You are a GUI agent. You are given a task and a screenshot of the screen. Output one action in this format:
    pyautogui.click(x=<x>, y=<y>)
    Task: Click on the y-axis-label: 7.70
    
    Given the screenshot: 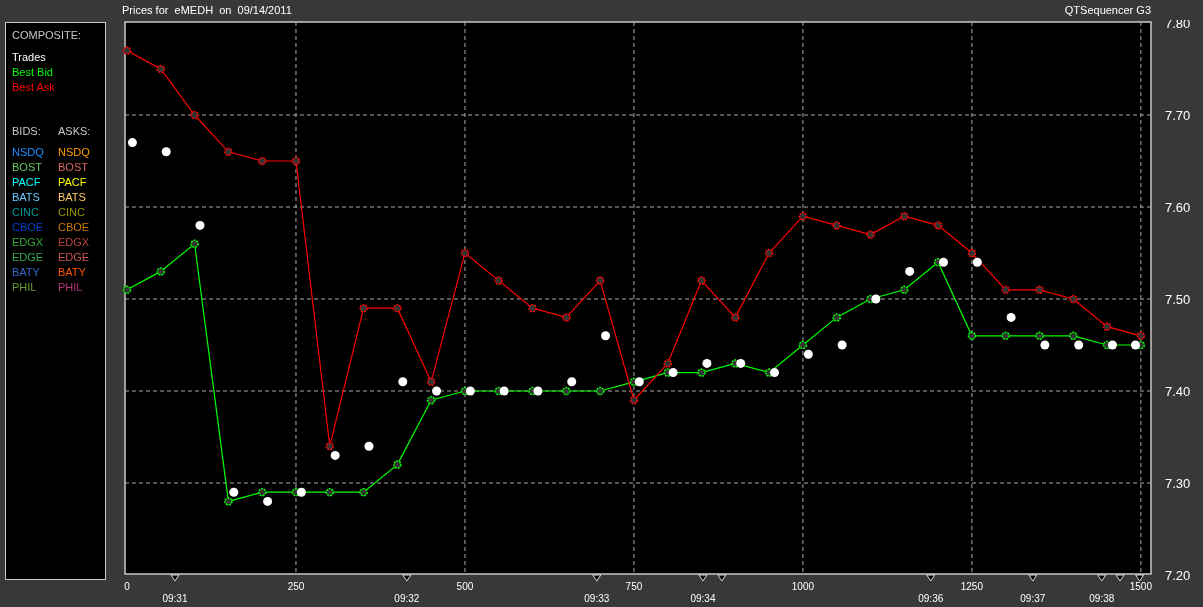 What is the action you would take?
    pyautogui.click(x=1178, y=115)
    